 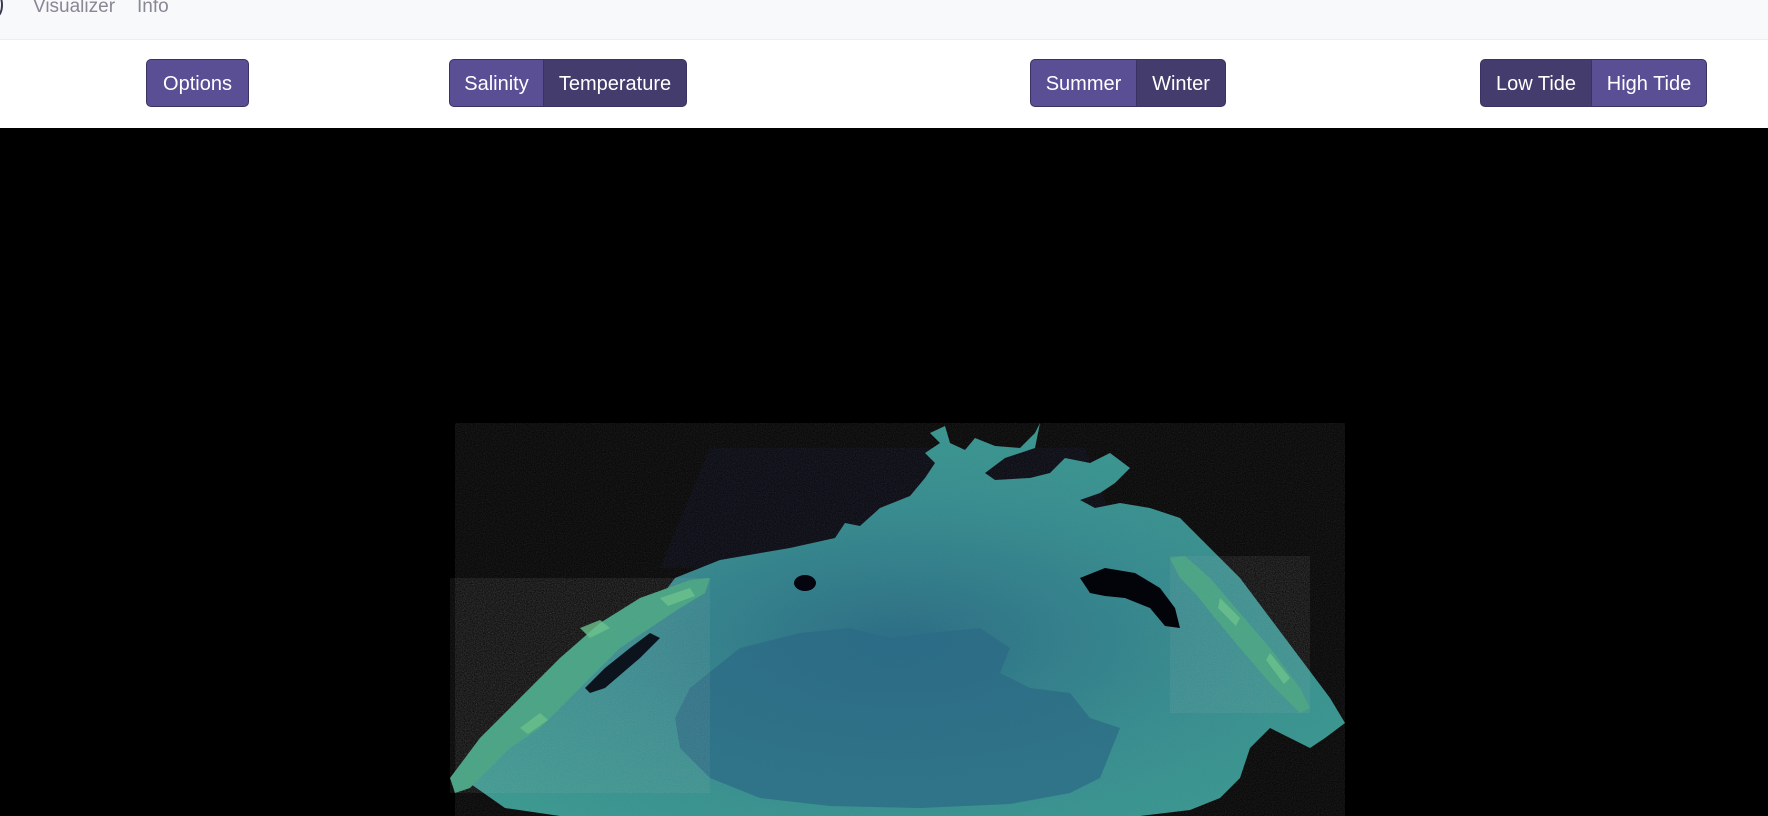 What do you see at coordinates (1083, 83) in the screenshot?
I see `summer-button: Summer` at bounding box center [1083, 83].